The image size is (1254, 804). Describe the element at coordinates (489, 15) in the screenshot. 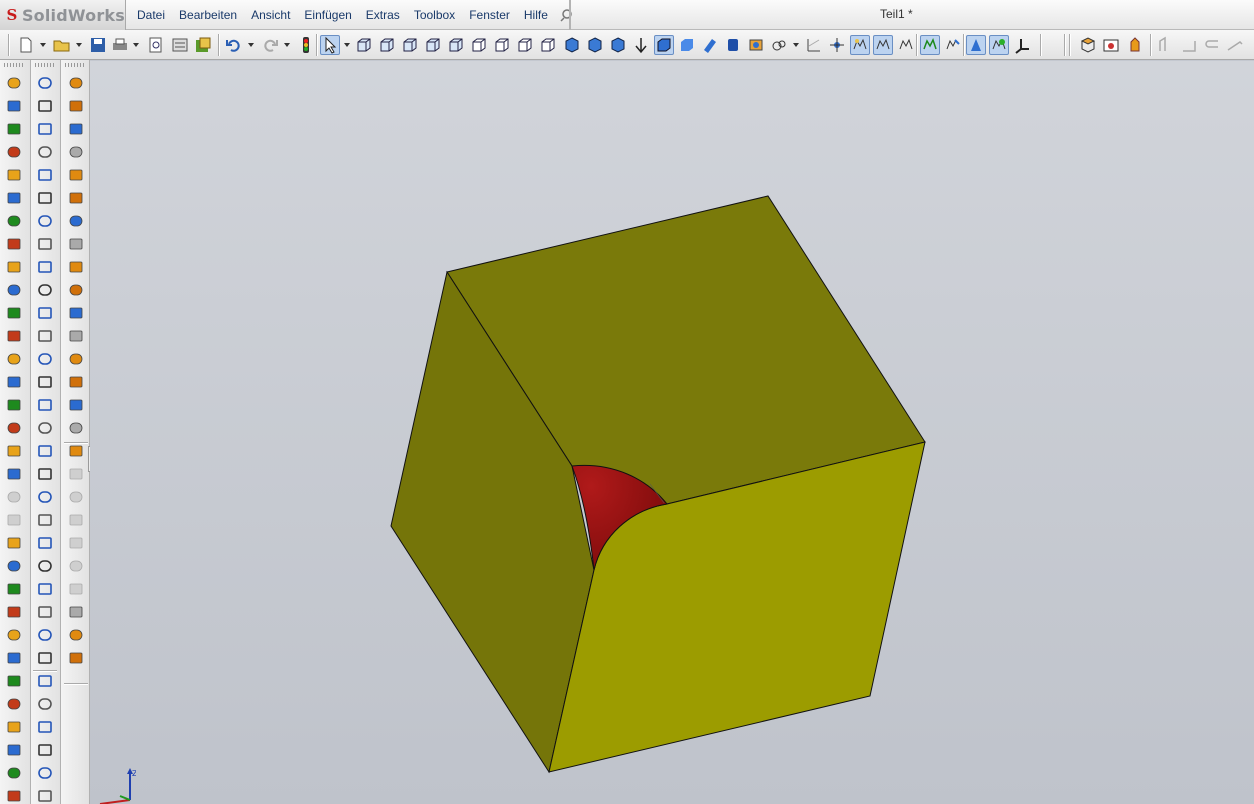

I see `menu-fenster: Fenster` at that location.